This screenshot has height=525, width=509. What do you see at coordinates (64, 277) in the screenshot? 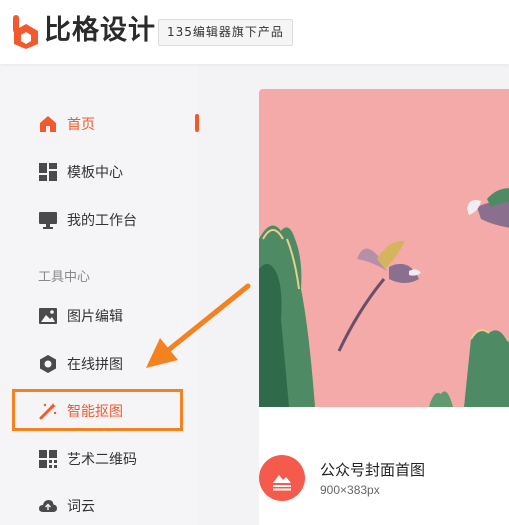
I see `section-label-tools: 工具中心` at bounding box center [64, 277].